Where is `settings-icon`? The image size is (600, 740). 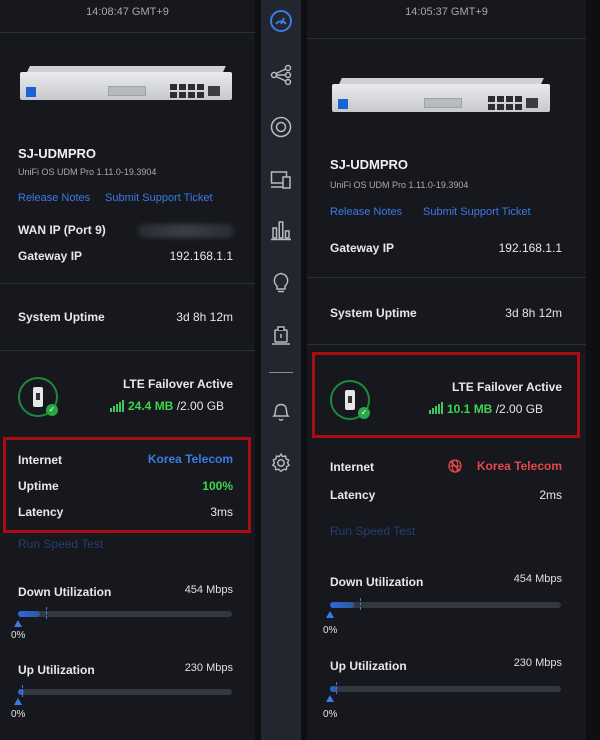 settings-icon is located at coordinates (281, 463).